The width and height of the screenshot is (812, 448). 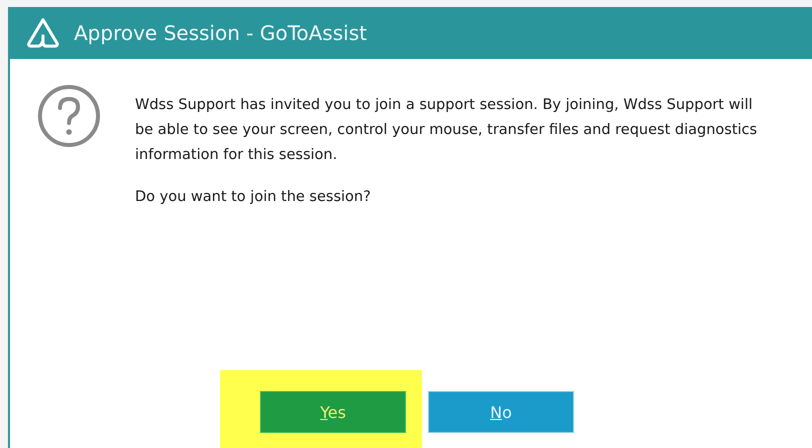 I want to click on window-title: Approve Session - GoToAssist, so click(x=220, y=33).